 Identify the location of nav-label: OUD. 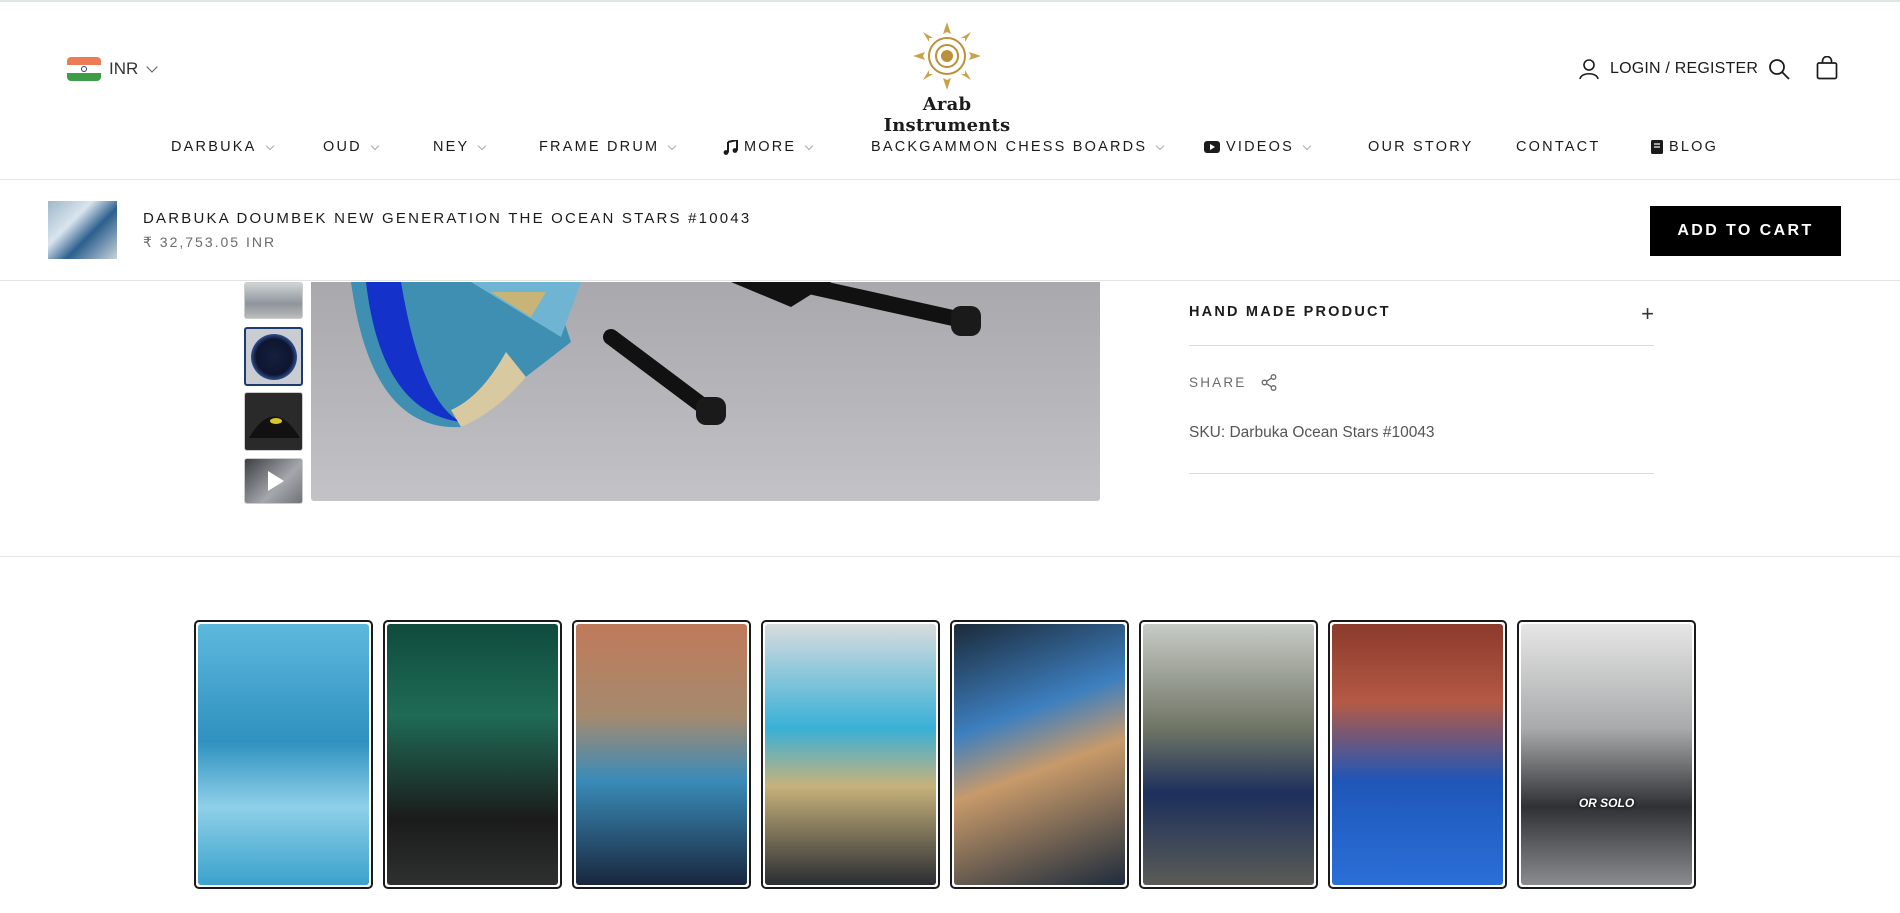
(342, 147).